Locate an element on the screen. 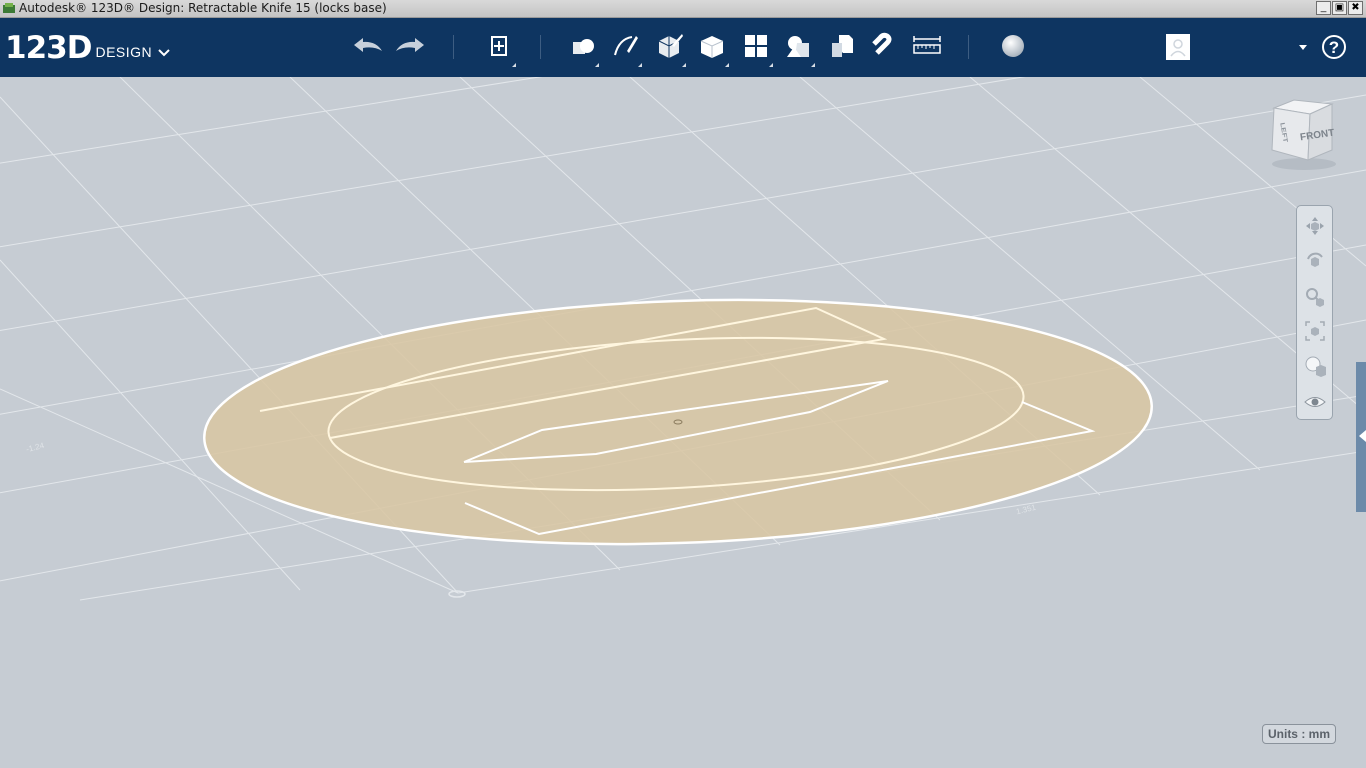 The image size is (1366, 768). material-button is located at coordinates (1013, 46).